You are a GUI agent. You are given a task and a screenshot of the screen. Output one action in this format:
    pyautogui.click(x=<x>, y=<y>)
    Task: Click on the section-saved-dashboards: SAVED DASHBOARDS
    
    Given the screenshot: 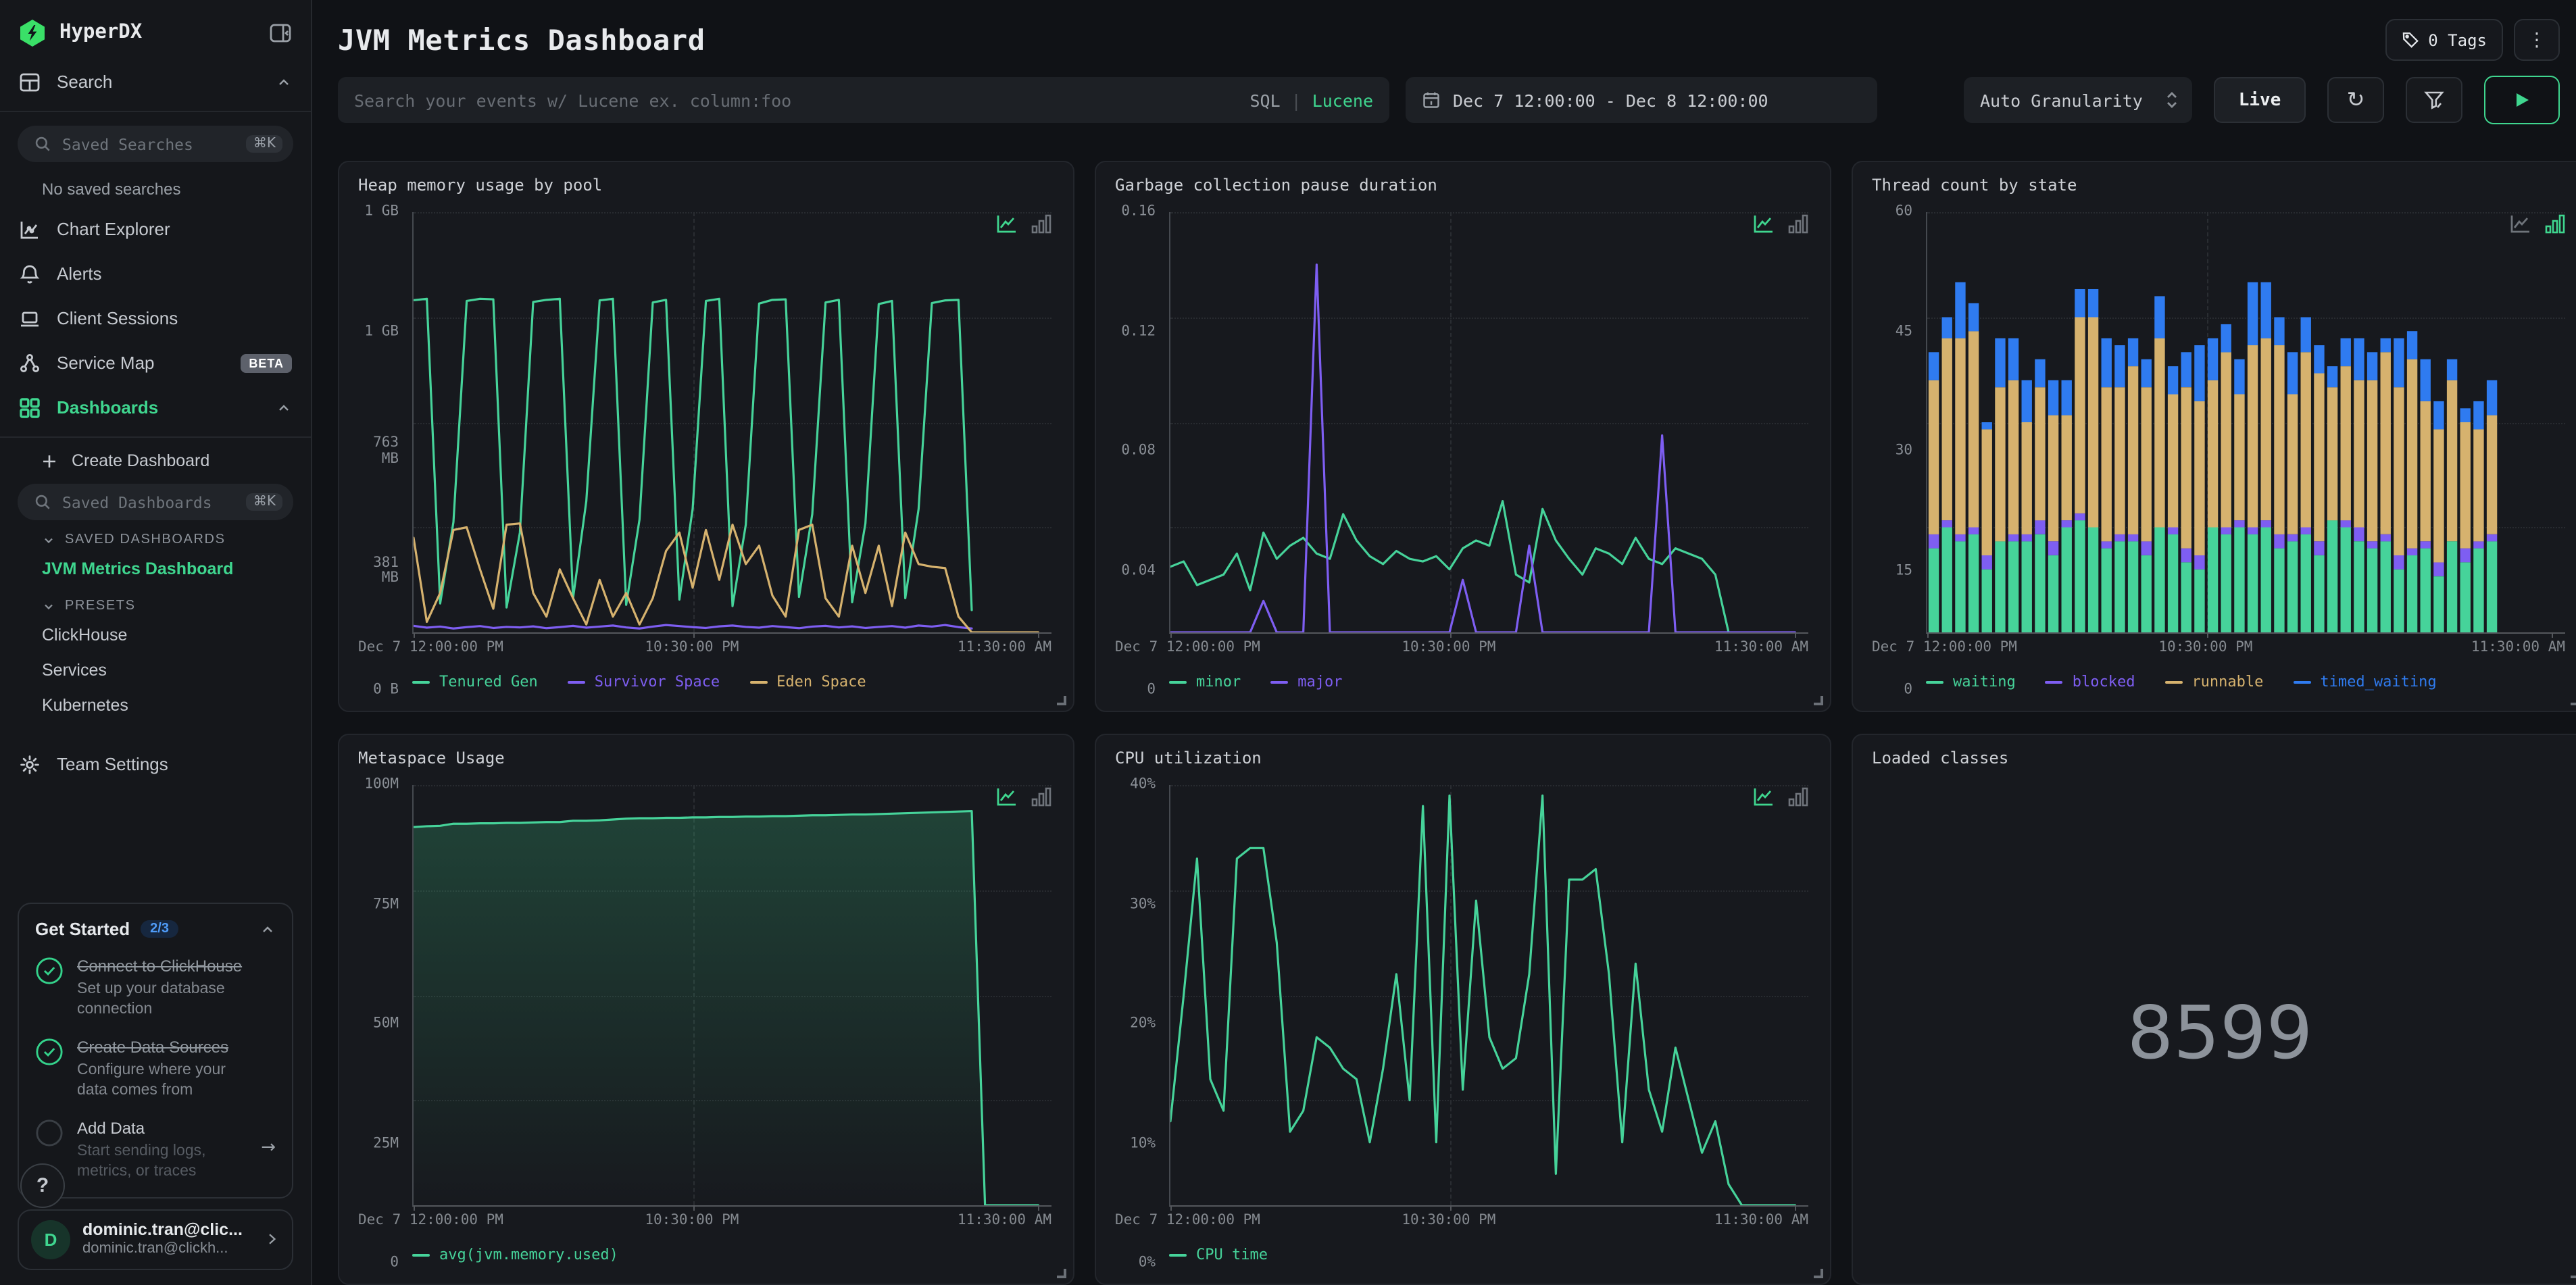 What is the action you would take?
    pyautogui.click(x=155, y=535)
    